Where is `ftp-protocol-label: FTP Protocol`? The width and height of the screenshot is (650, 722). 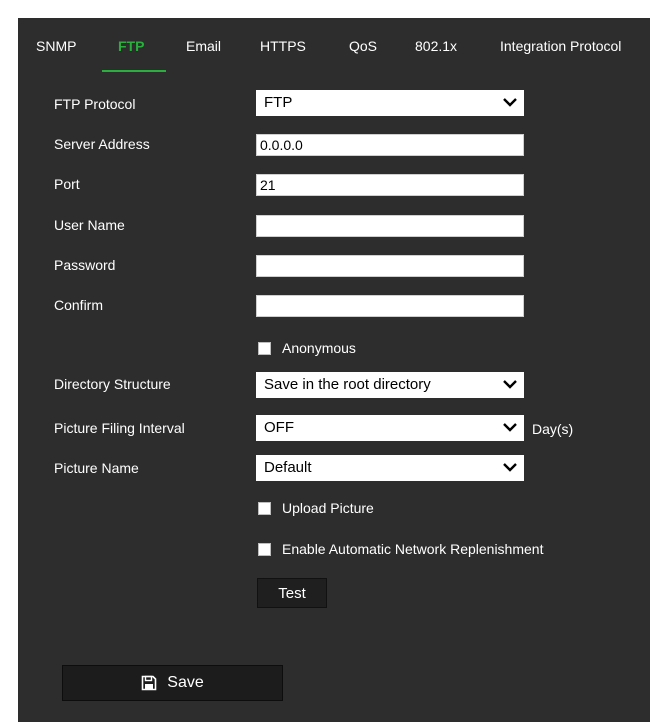
ftp-protocol-label: FTP Protocol is located at coordinates (95, 104).